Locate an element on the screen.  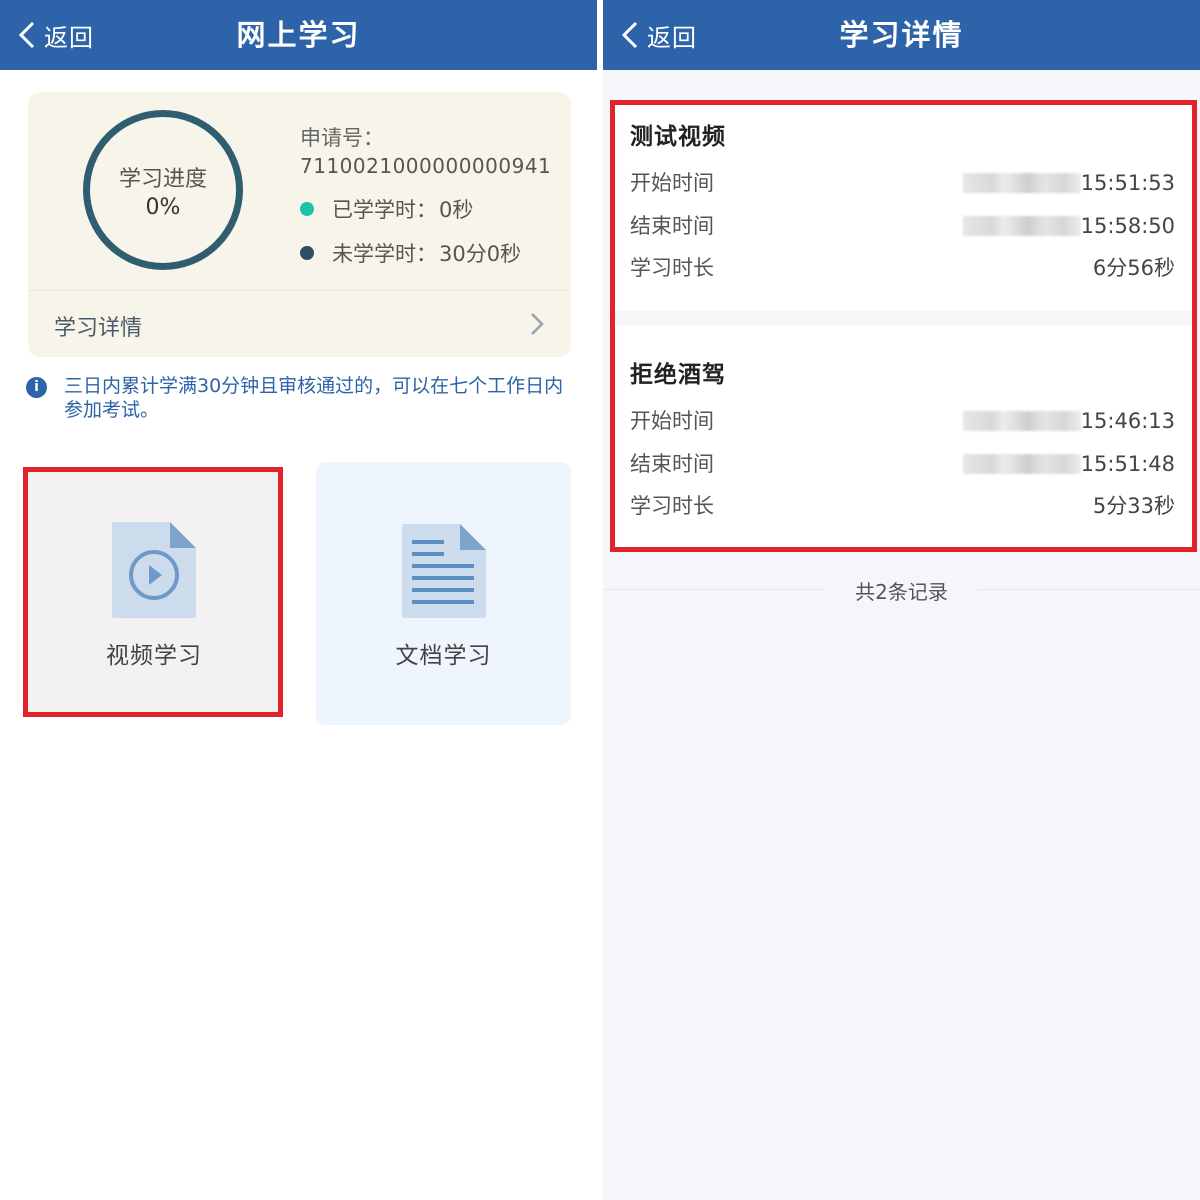
studied-value: 0秒 is located at coordinates (456, 210).